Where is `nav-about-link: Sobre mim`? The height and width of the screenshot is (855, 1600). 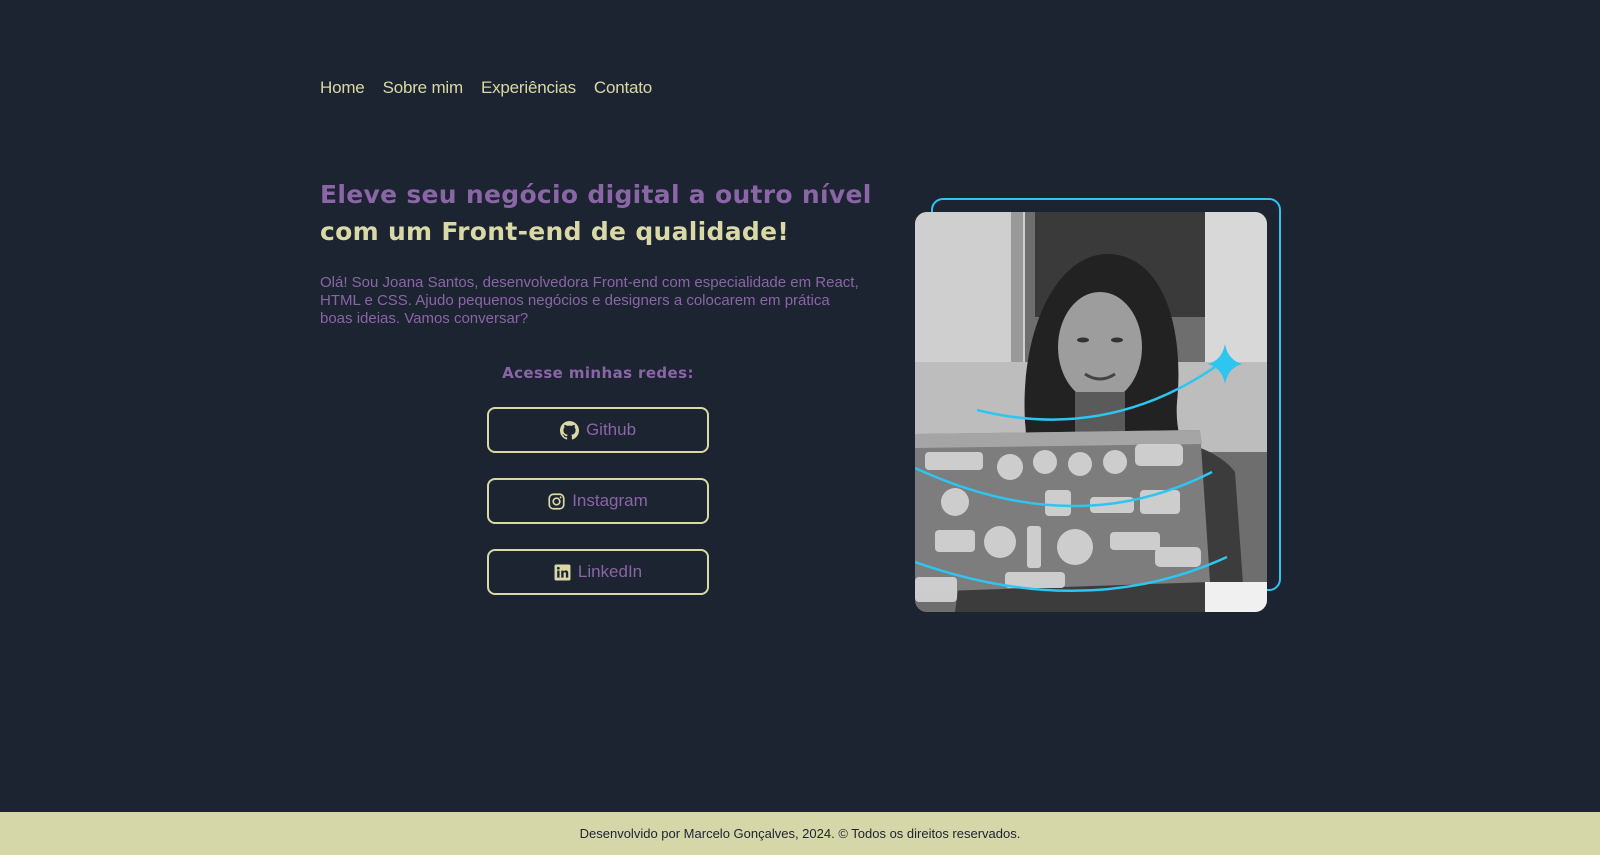 nav-about-link: Sobre mim is located at coordinates (423, 88).